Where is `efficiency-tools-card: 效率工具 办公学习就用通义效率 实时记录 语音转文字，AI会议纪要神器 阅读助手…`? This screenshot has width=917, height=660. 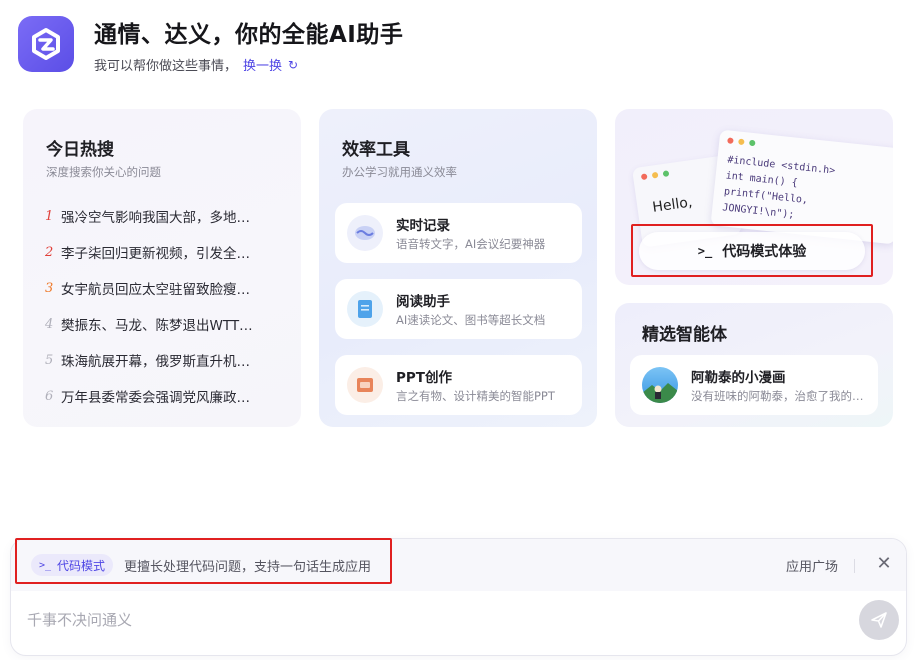
efficiency-tools-card: 效率工具 办公学习就用通义效率 实时记录 语音转文字，AI会议纪要神器 阅读助手… is located at coordinates (458, 268).